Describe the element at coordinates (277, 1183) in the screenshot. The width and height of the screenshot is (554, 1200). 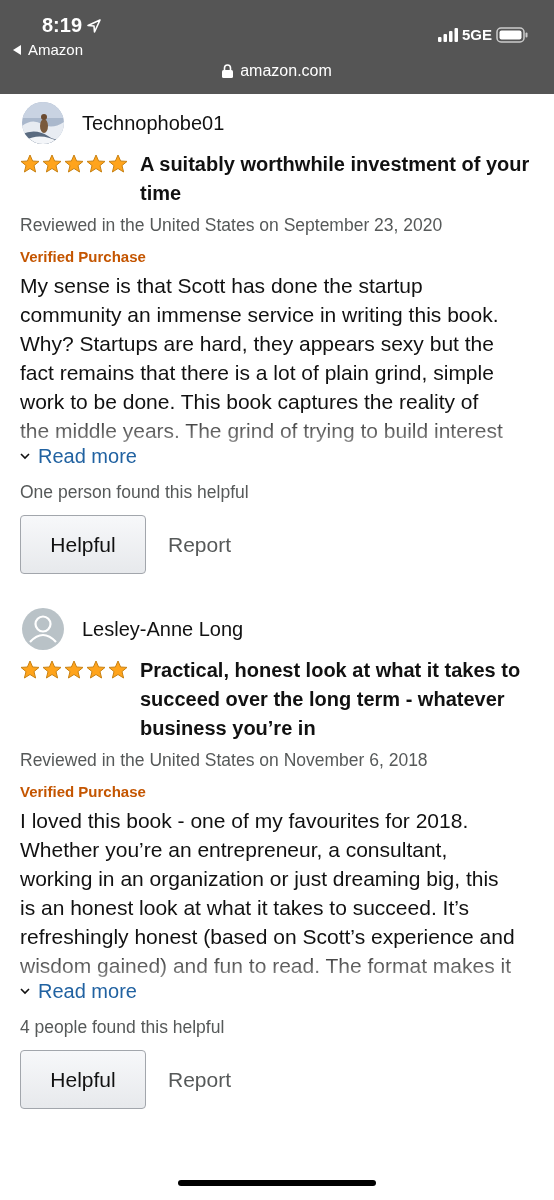
I see `home-indicator` at that location.